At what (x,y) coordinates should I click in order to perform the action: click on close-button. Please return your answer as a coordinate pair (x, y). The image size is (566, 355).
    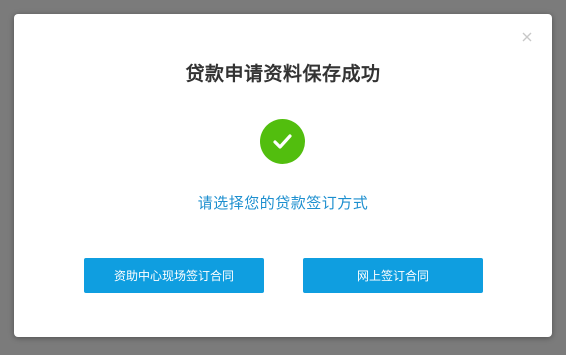
    Looking at the image, I should click on (527, 37).